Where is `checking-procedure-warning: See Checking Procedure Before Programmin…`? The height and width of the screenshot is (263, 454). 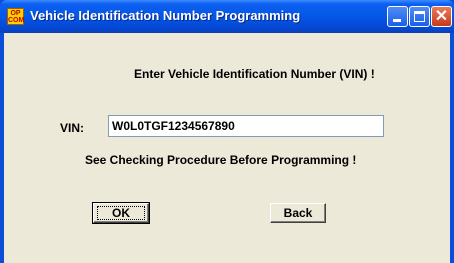
checking-procedure-warning: See Checking Procedure Before Programmin… is located at coordinates (221, 160).